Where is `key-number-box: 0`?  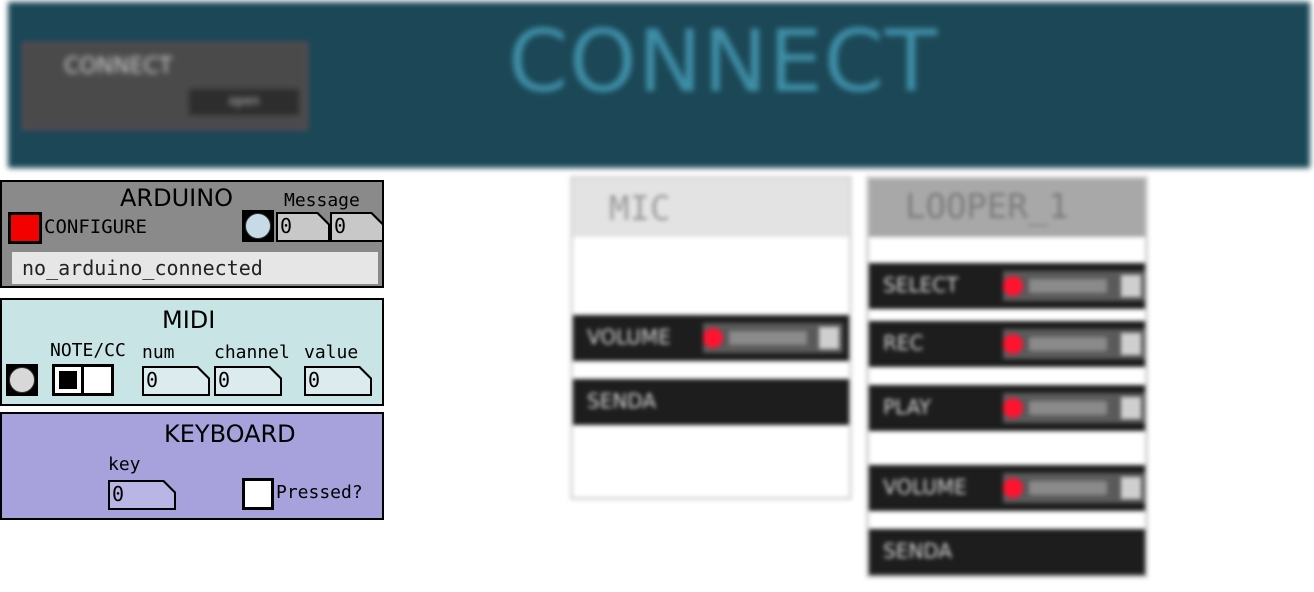 key-number-box: 0 is located at coordinates (142, 495).